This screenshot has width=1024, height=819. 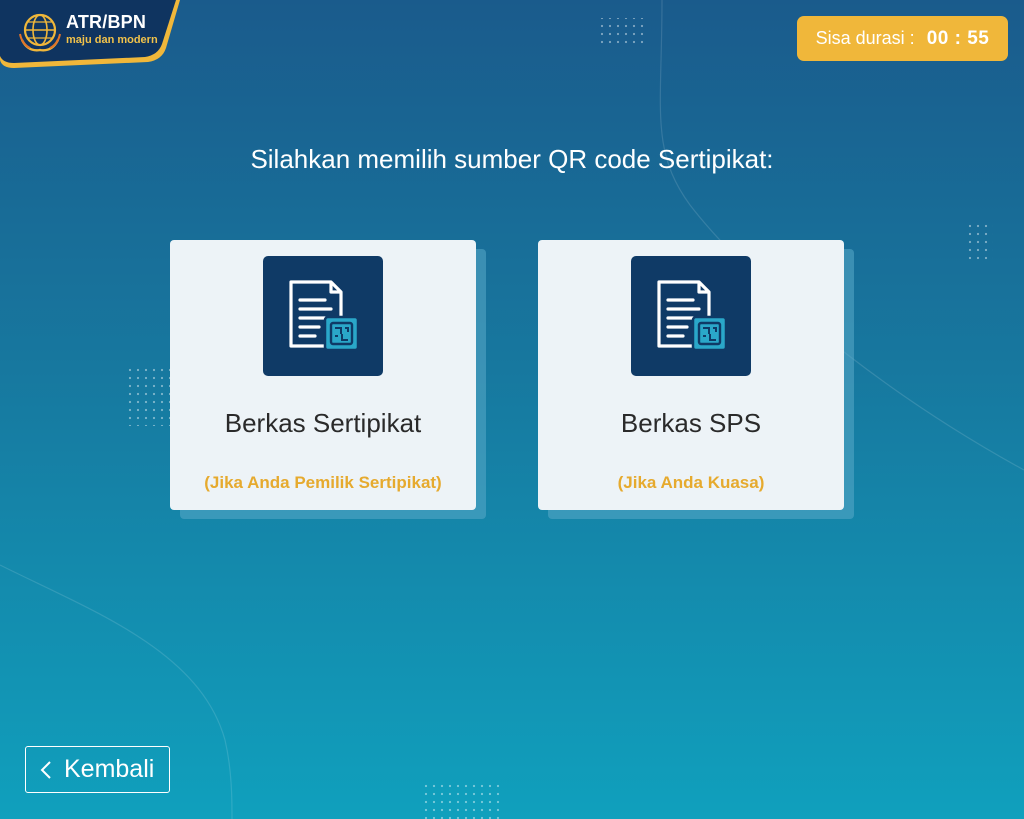 I want to click on timer-value: 00 : 55, so click(x=958, y=38).